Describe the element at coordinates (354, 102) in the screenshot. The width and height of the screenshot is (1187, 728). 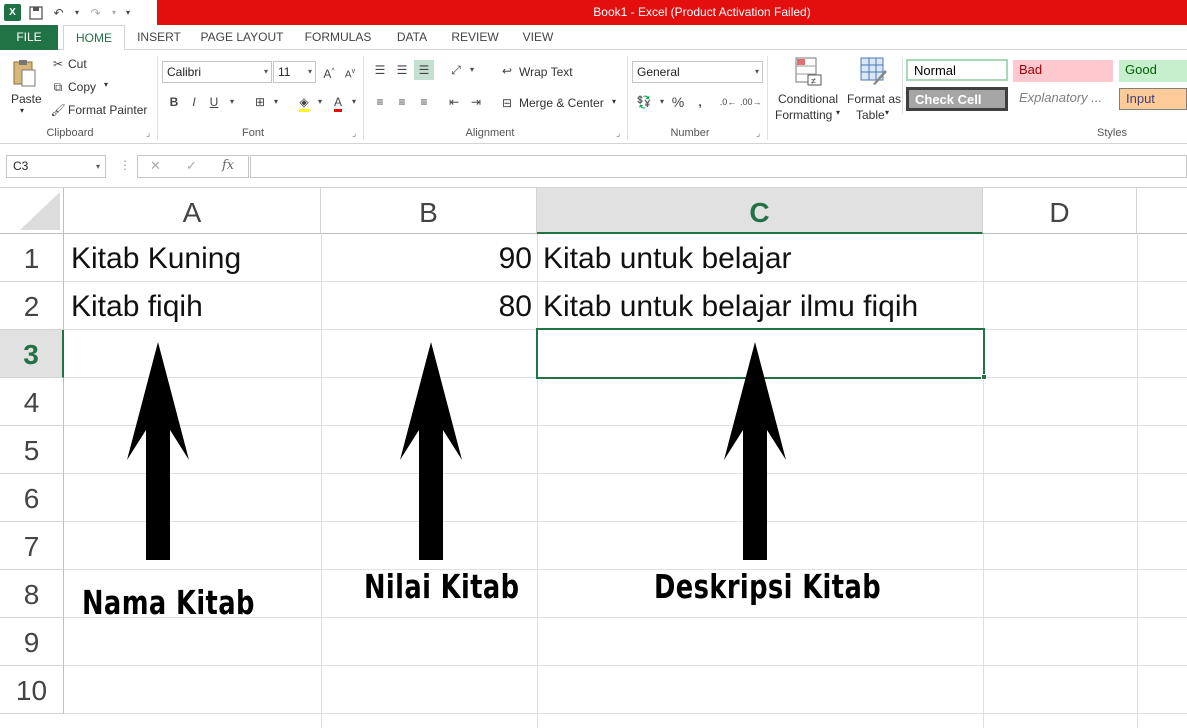
I see `font-color-dropdown-icon: ▾` at that location.